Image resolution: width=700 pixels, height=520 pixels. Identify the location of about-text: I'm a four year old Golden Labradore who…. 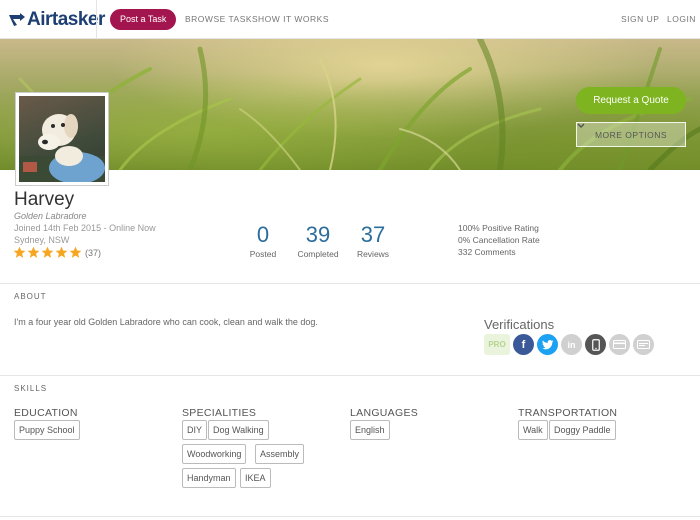
(166, 322).